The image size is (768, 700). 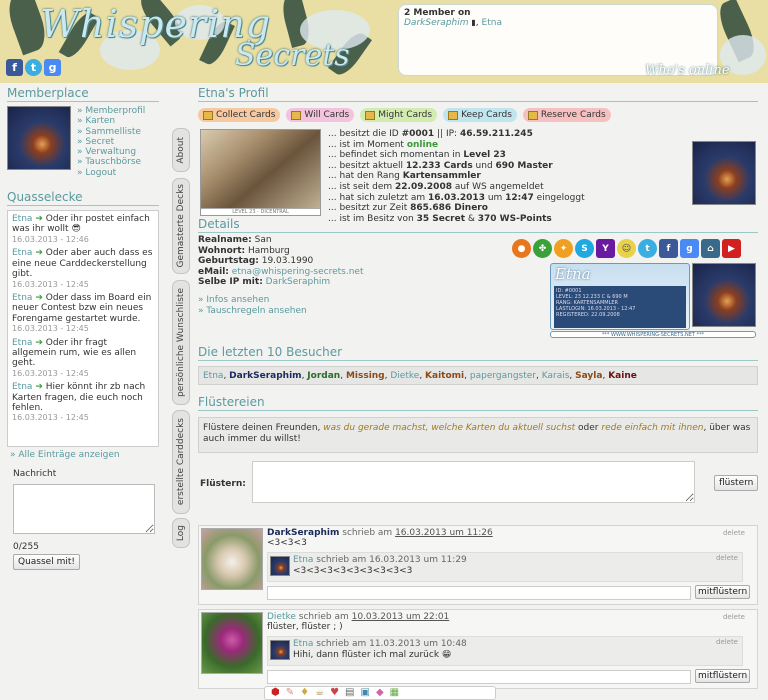 I want to click on emoticon-bar: ⬢ ✎ ♦ ☕ ♥ ▤ ▣ ◆ ▦, so click(x=380, y=693).